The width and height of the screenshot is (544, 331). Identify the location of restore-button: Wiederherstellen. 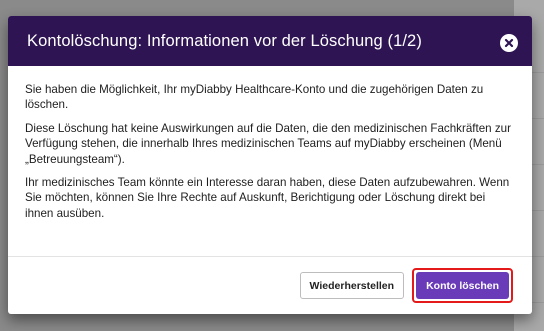
(352, 285).